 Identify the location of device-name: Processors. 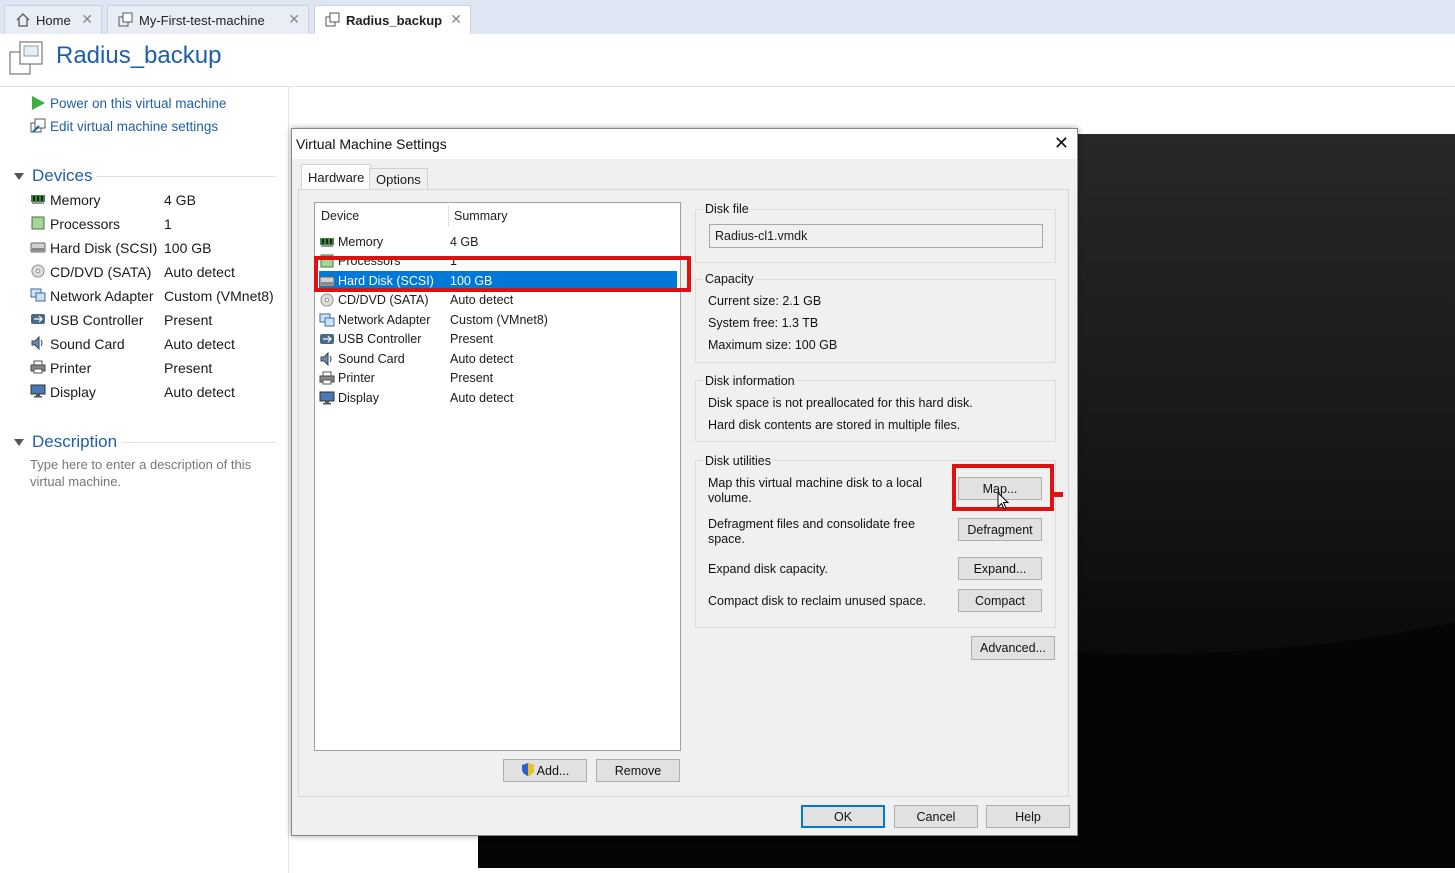
(85, 224).